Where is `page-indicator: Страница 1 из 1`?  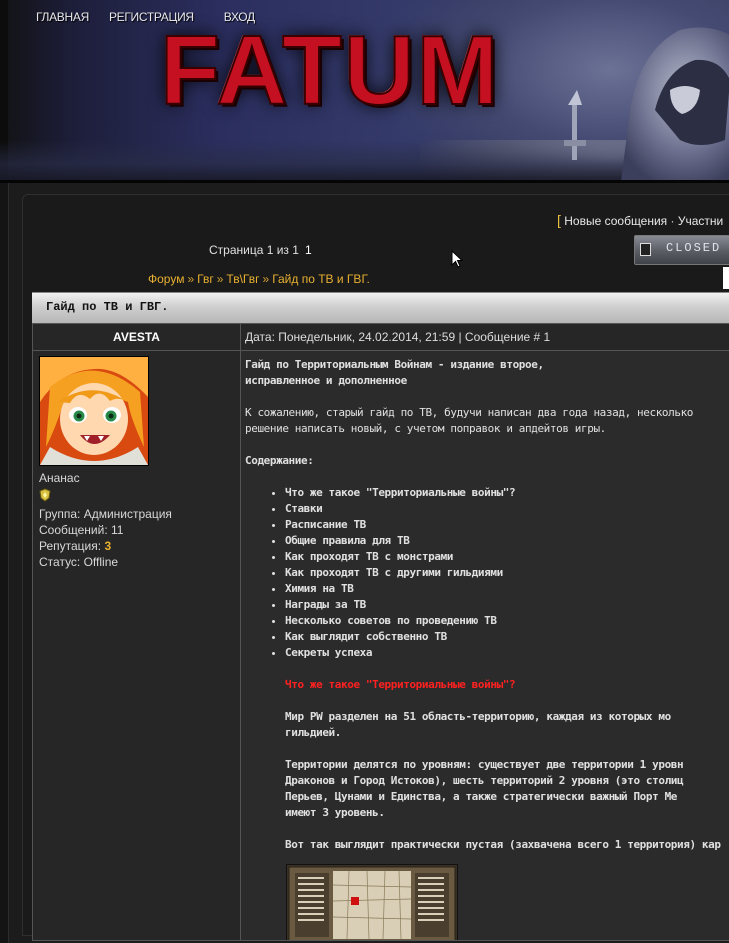 page-indicator: Страница 1 из 1 is located at coordinates (254, 250).